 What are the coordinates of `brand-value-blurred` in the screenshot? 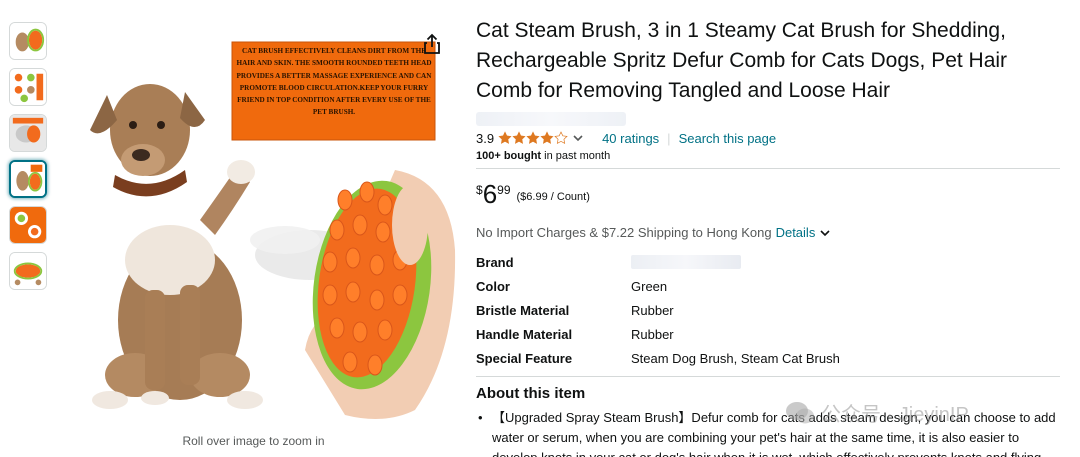 It's located at (686, 262).